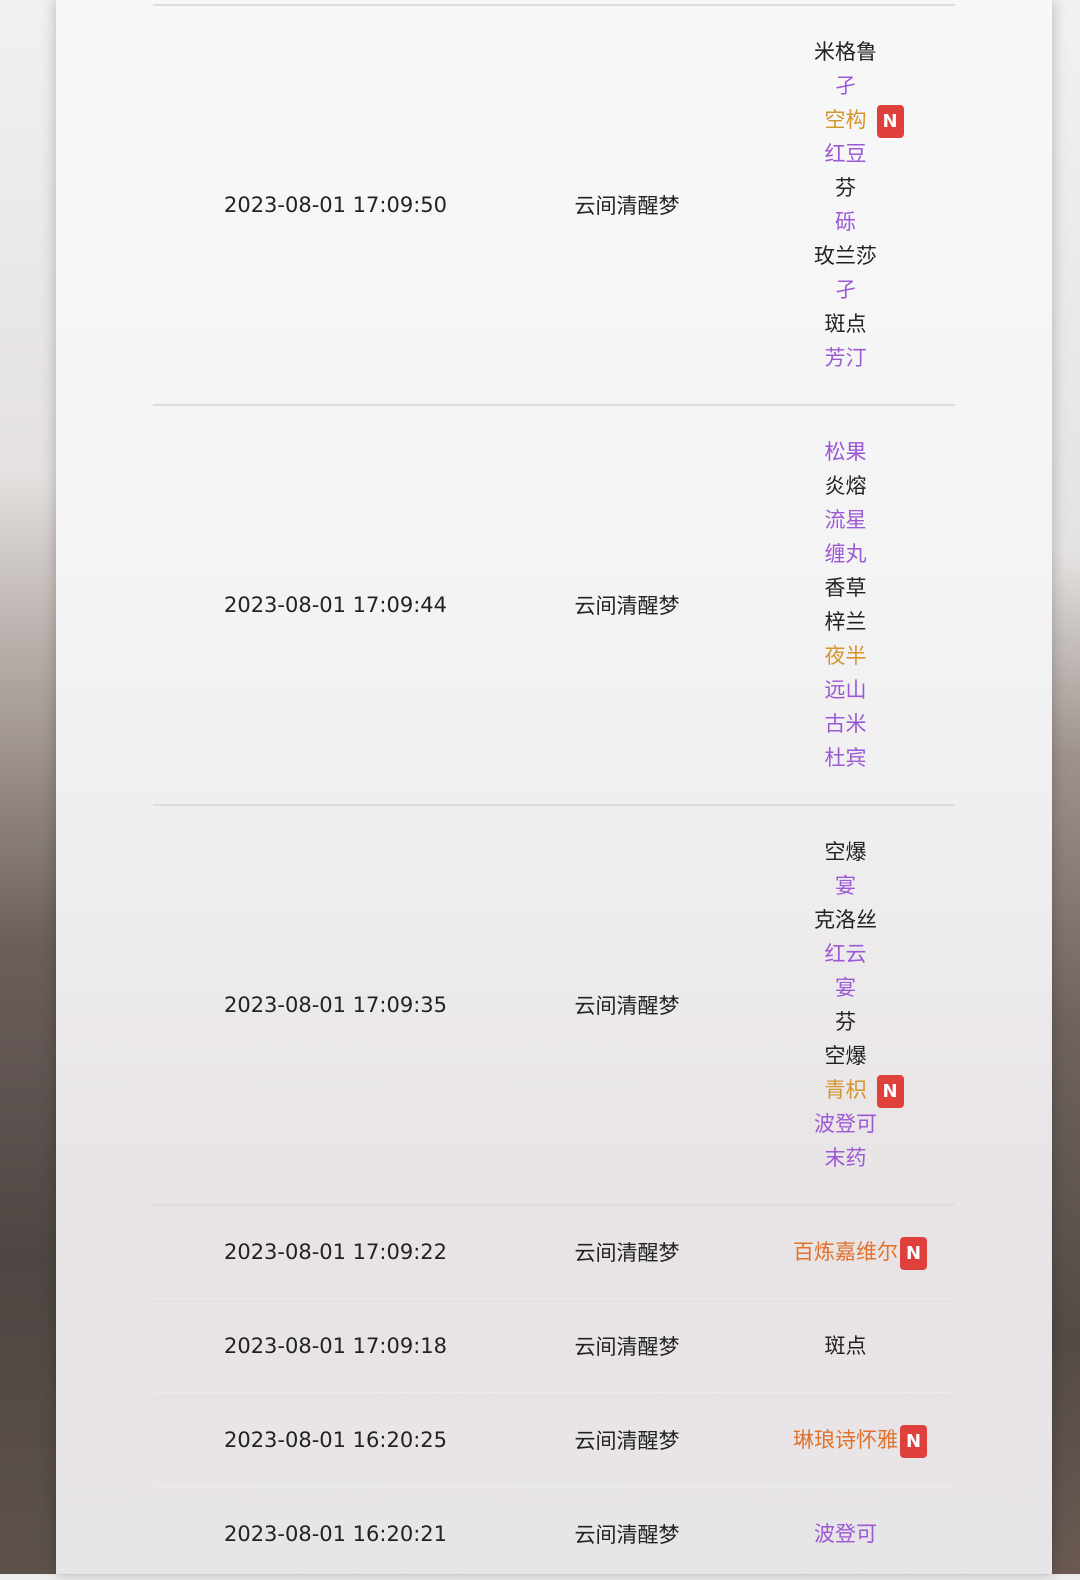  I want to click on operator-name: 梓兰, so click(845, 622).